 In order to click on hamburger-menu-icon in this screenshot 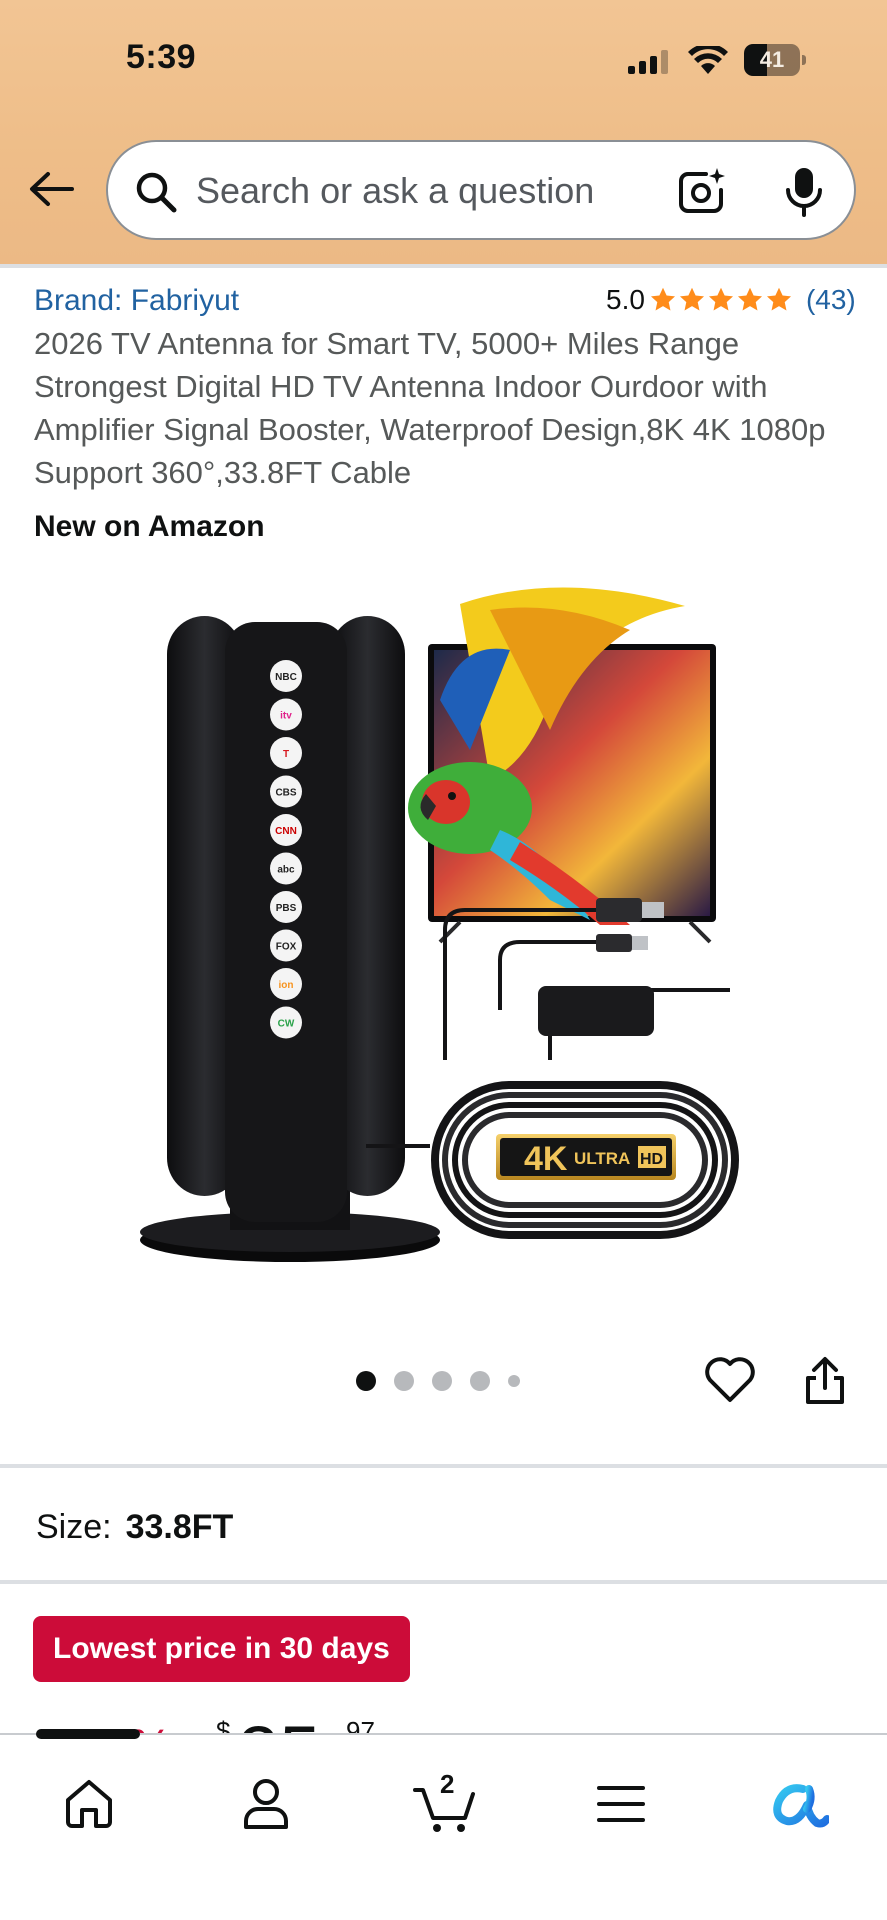, I will do `click(621, 1804)`.